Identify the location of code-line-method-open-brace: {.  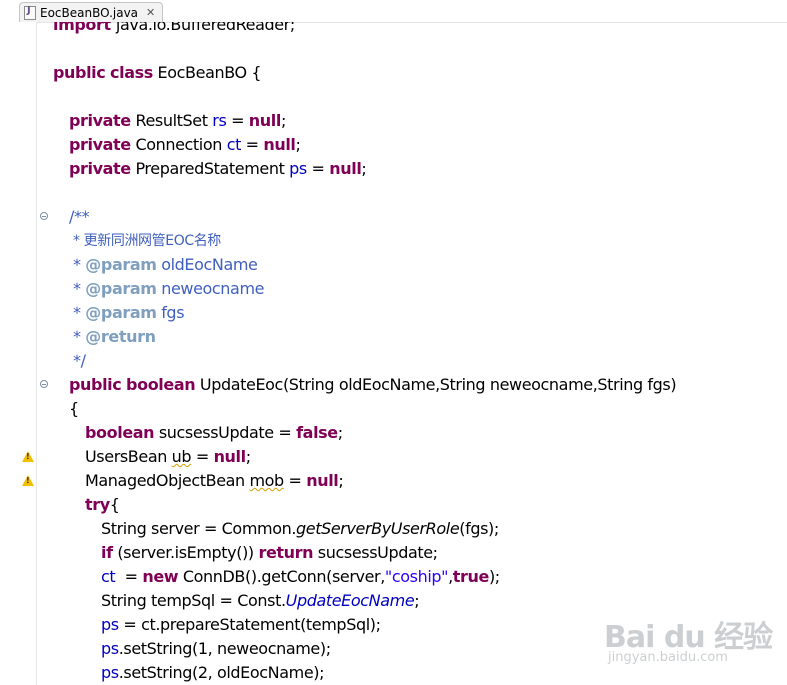
(74, 409).